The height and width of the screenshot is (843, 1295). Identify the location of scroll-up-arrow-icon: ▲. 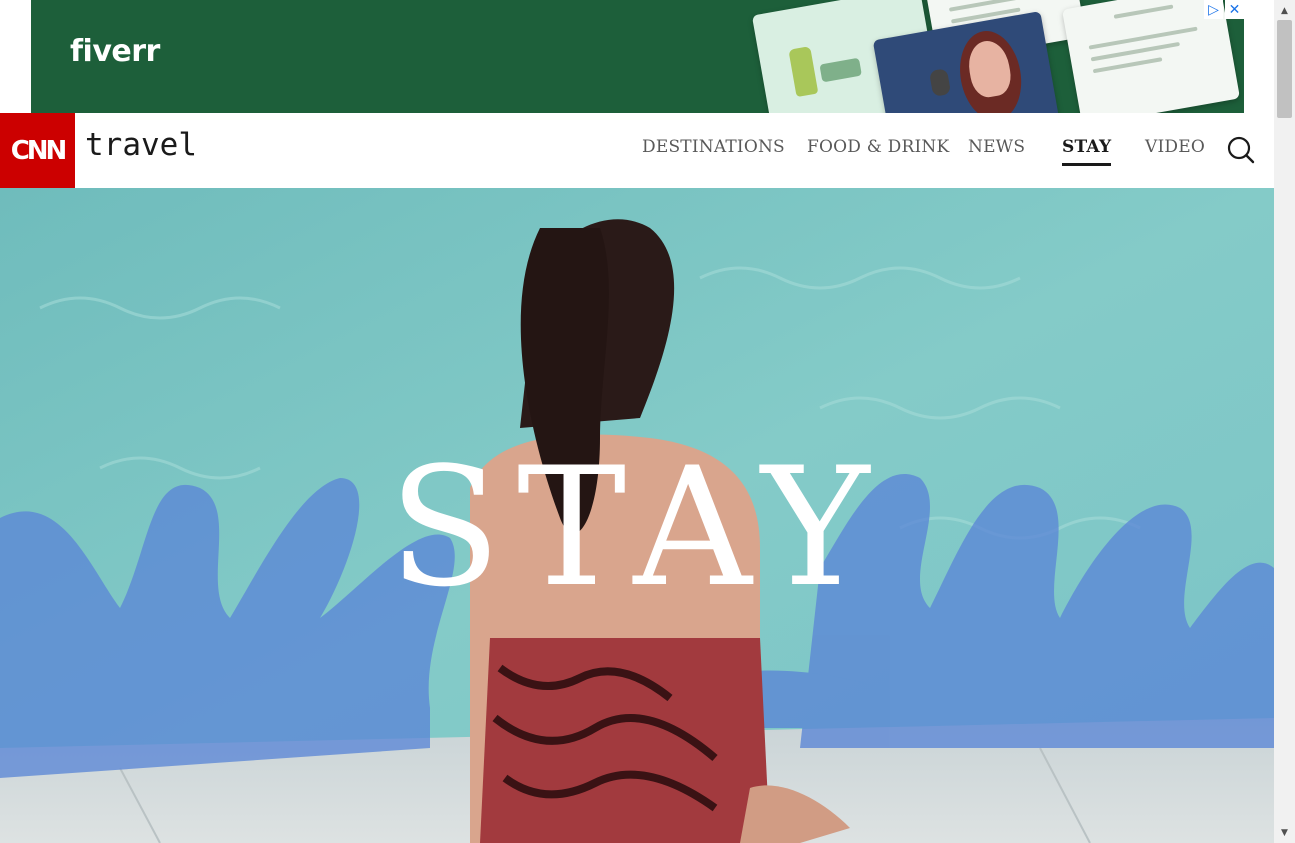
(1284, 10).